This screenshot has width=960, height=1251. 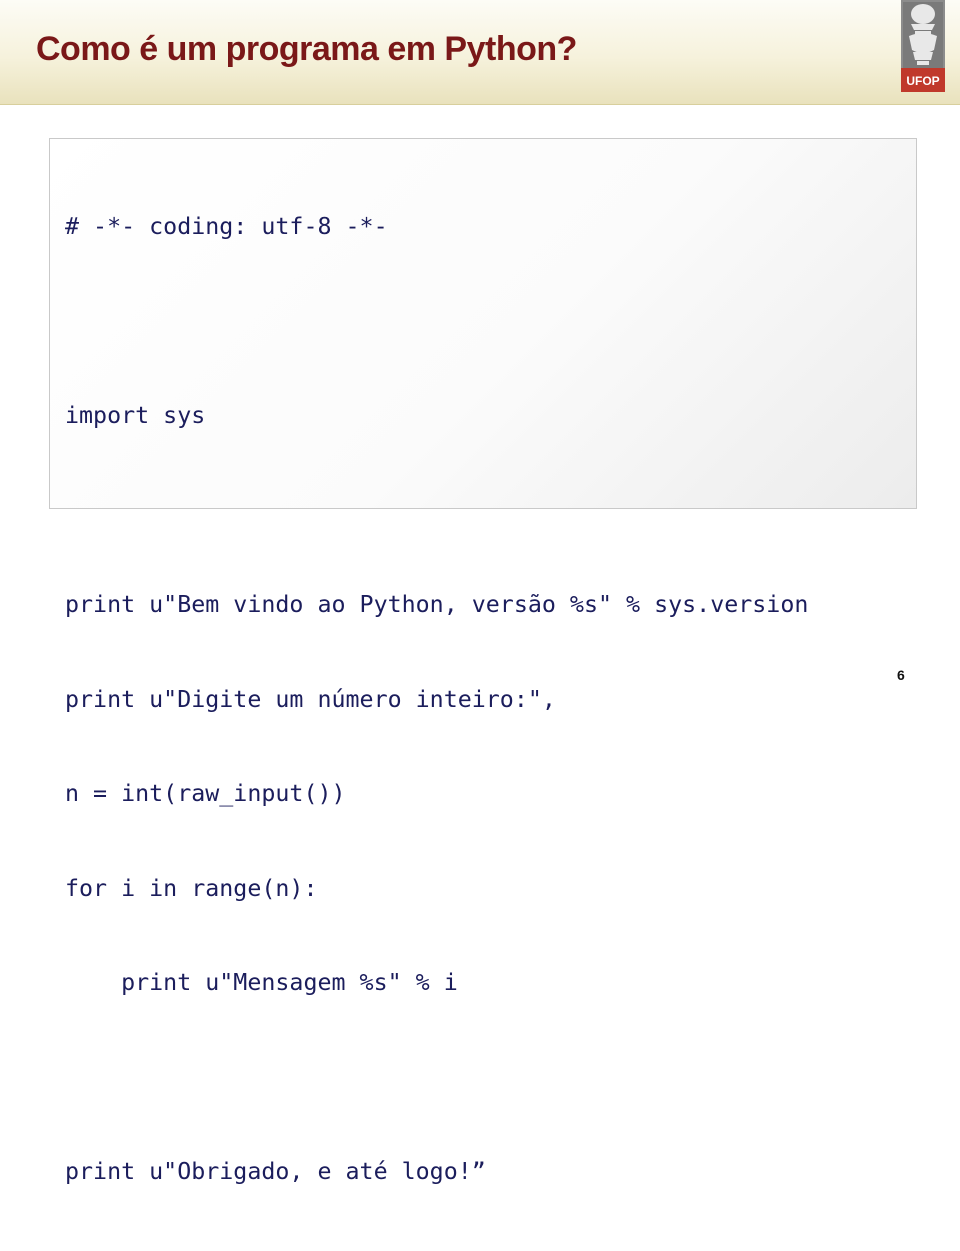 What do you see at coordinates (135, 415) in the screenshot?
I see `code-line: import sys` at bounding box center [135, 415].